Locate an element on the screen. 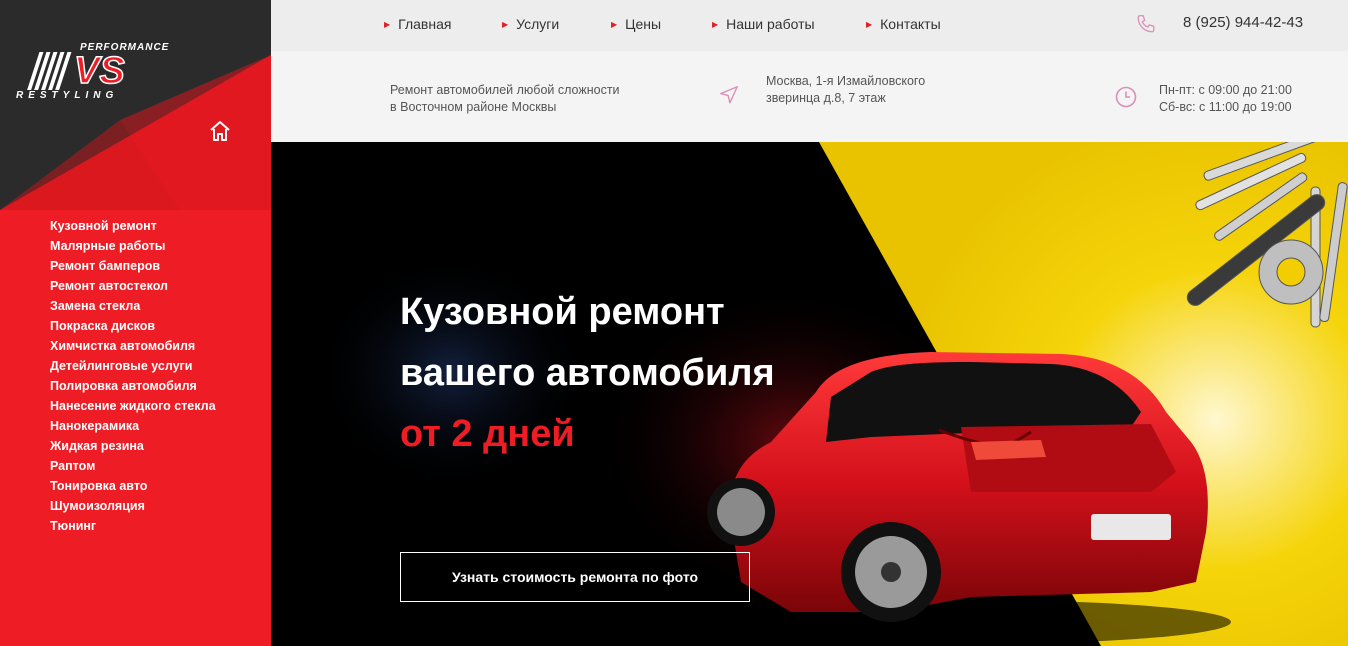  nav-contacts: ▶ Контакты is located at coordinates (903, 24).